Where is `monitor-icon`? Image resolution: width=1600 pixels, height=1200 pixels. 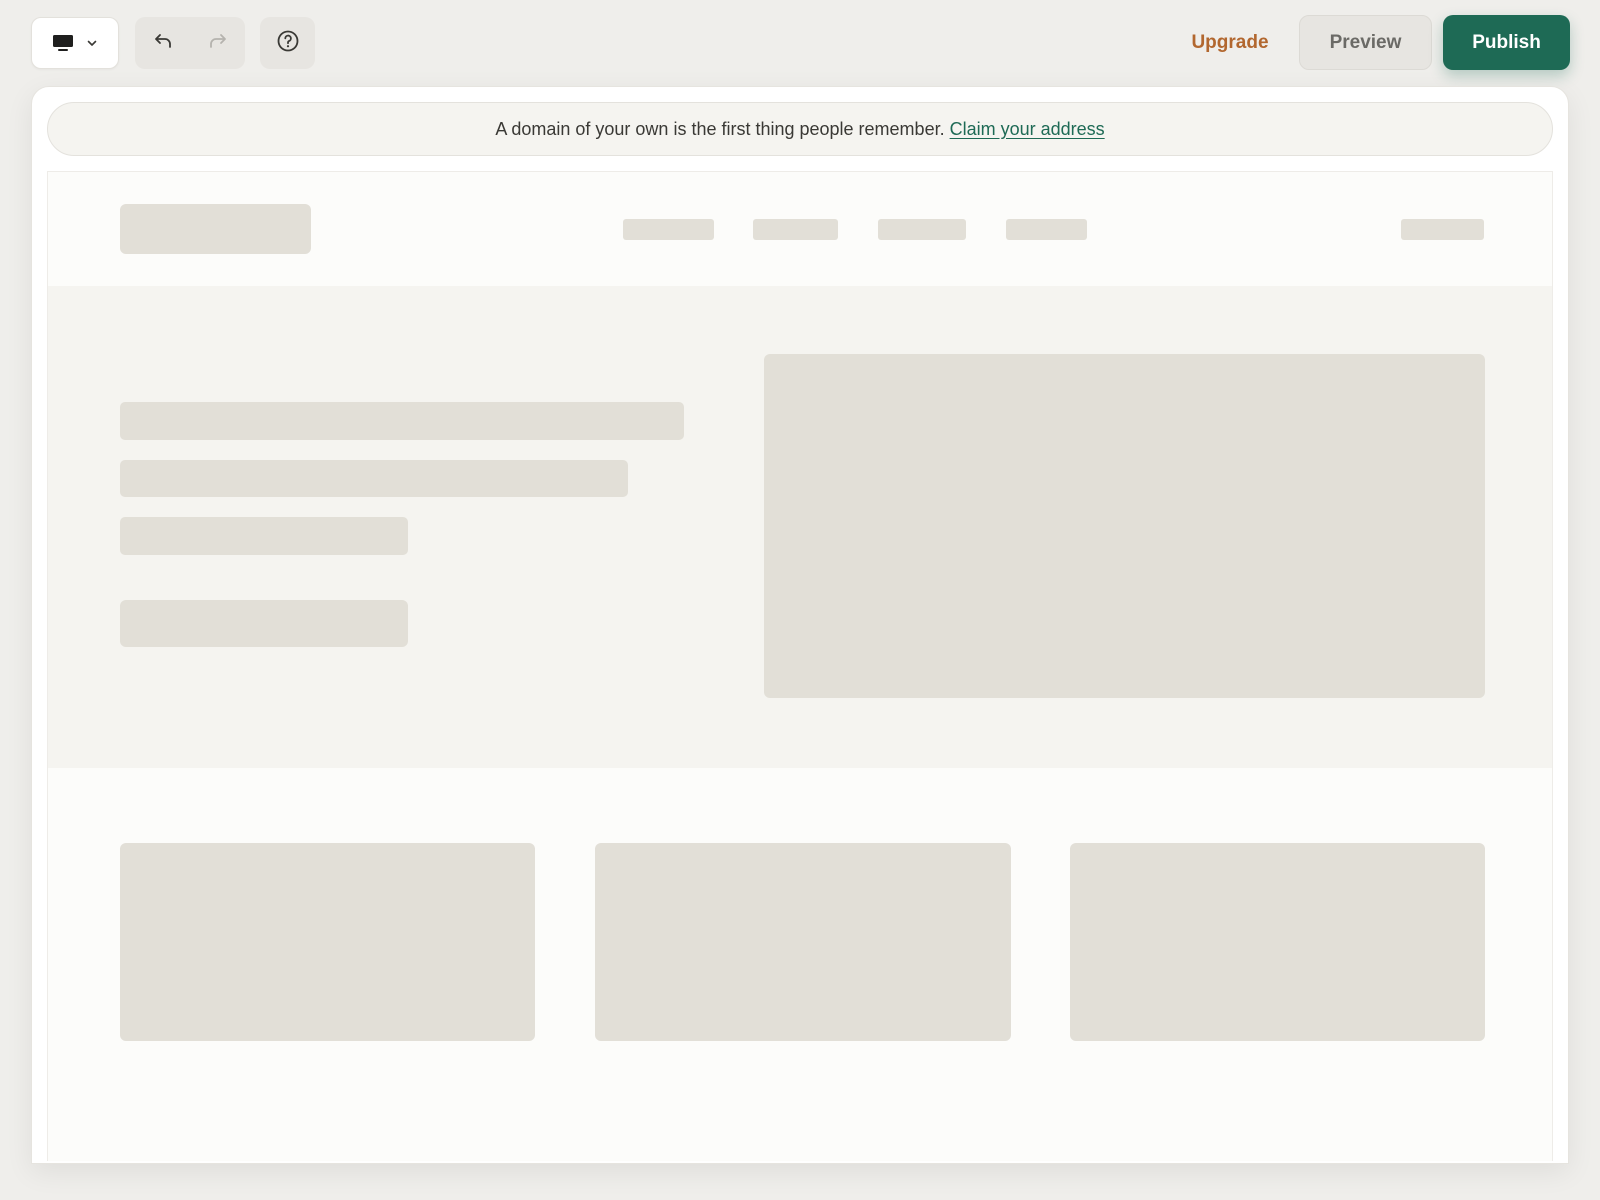 monitor-icon is located at coordinates (63, 43).